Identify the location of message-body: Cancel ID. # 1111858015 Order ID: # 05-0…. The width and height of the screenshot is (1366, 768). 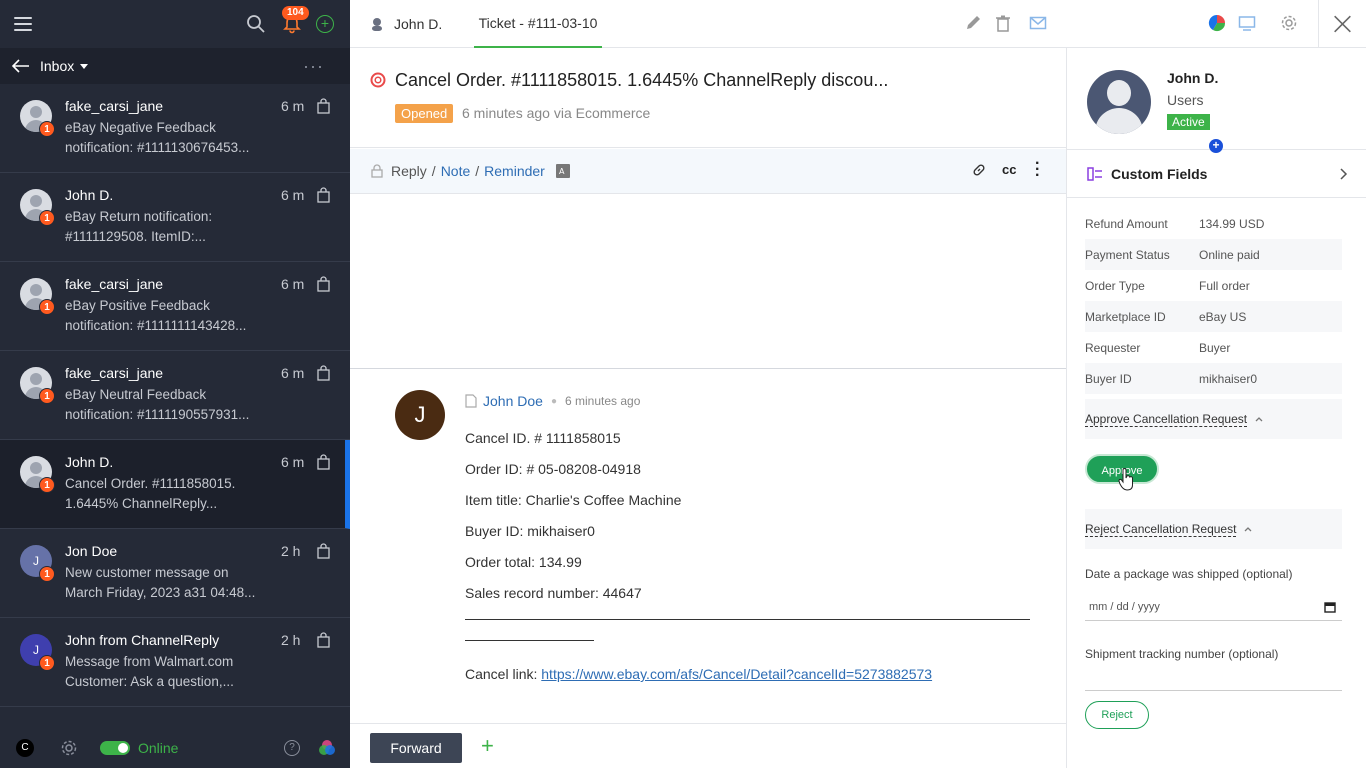
(750, 553).